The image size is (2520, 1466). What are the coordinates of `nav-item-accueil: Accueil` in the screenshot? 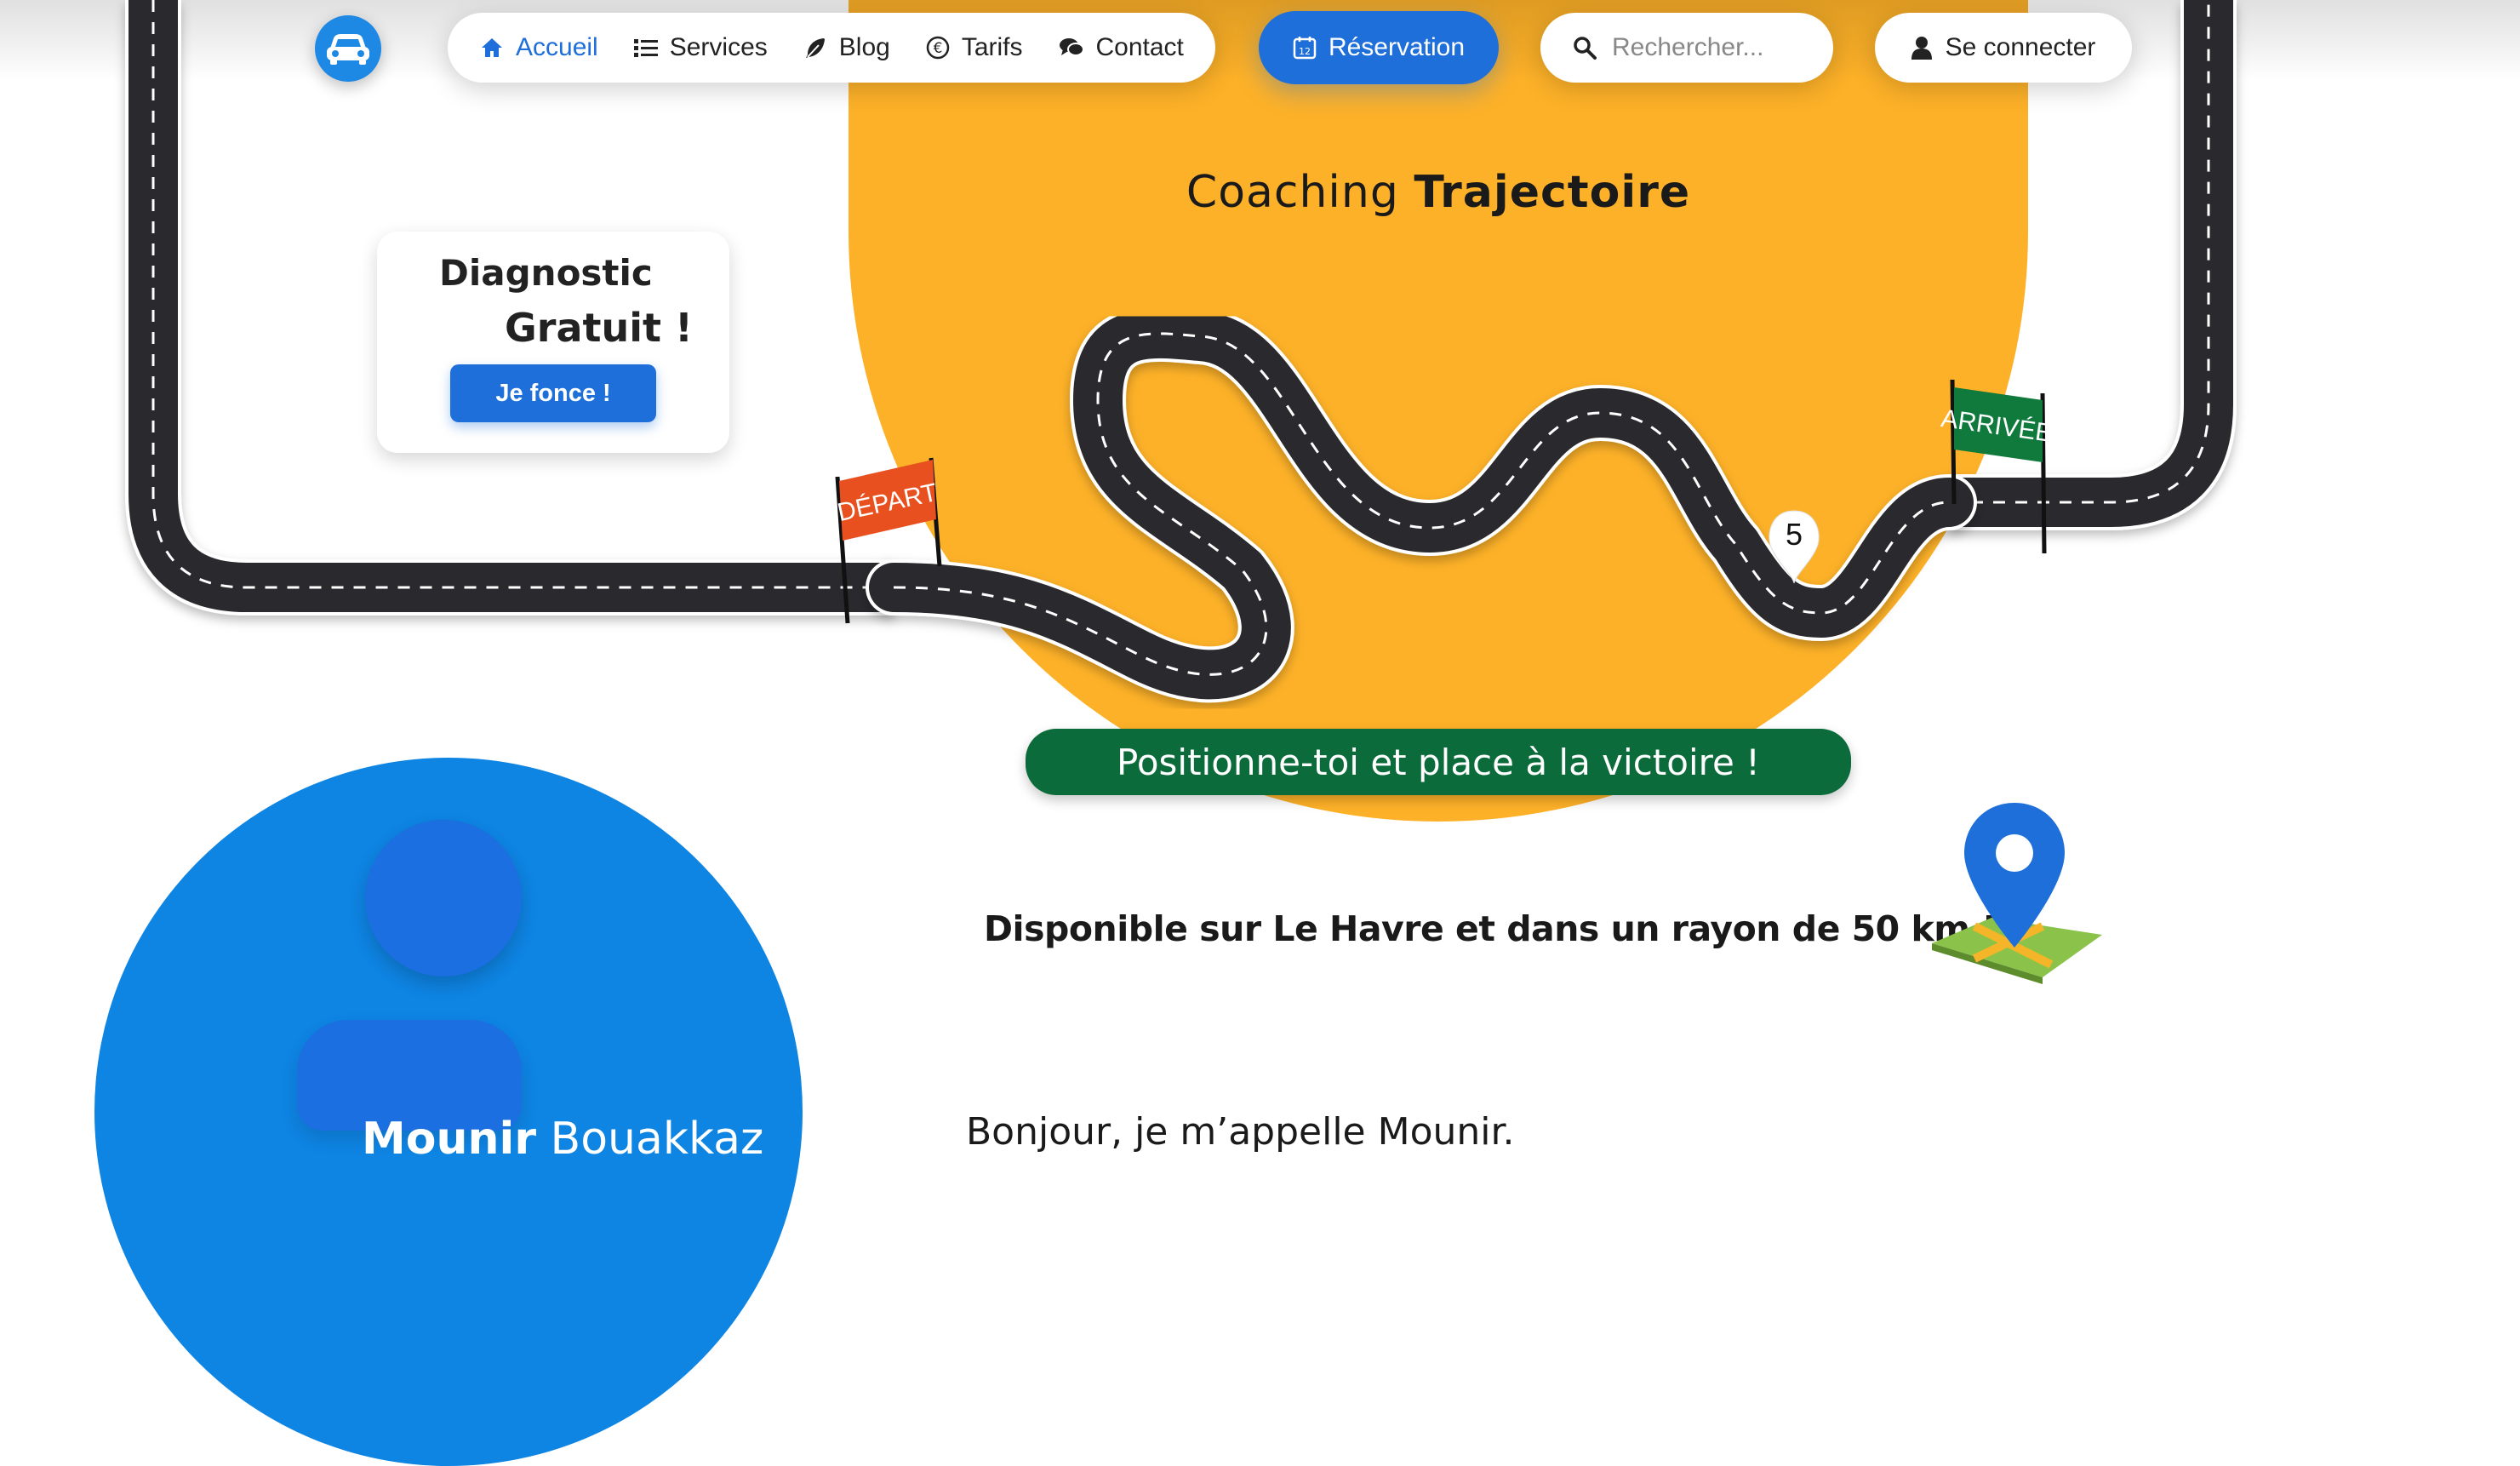 It's located at (539, 47).